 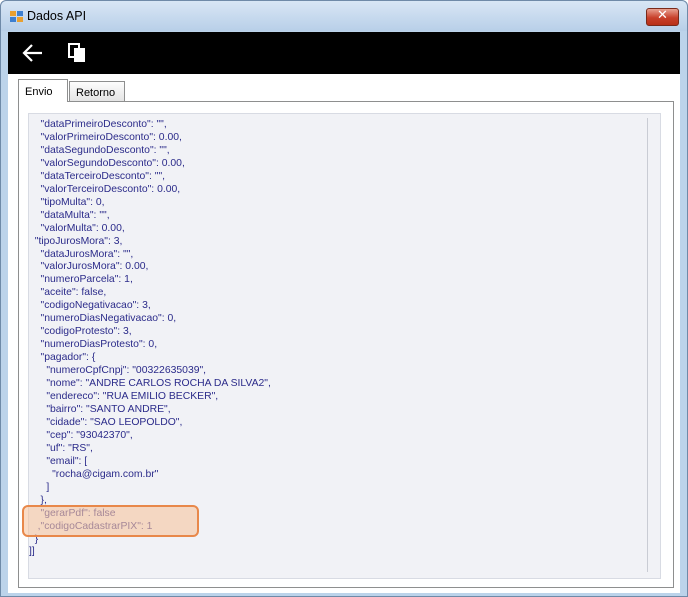 What do you see at coordinates (97, 91) in the screenshot?
I see `tab-retorno: Retorno` at bounding box center [97, 91].